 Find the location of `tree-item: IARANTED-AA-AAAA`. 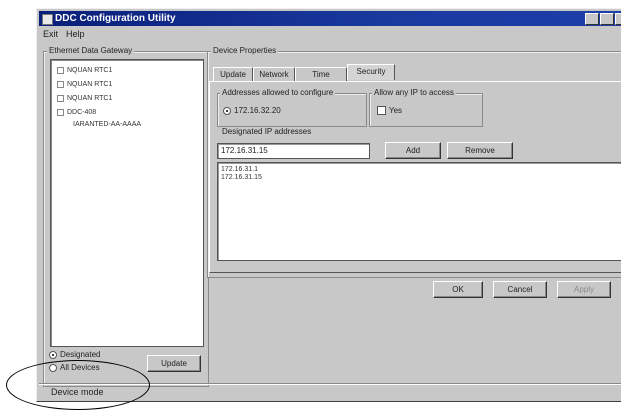

tree-item: IARANTED-AA-AAAA is located at coordinates (107, 124).